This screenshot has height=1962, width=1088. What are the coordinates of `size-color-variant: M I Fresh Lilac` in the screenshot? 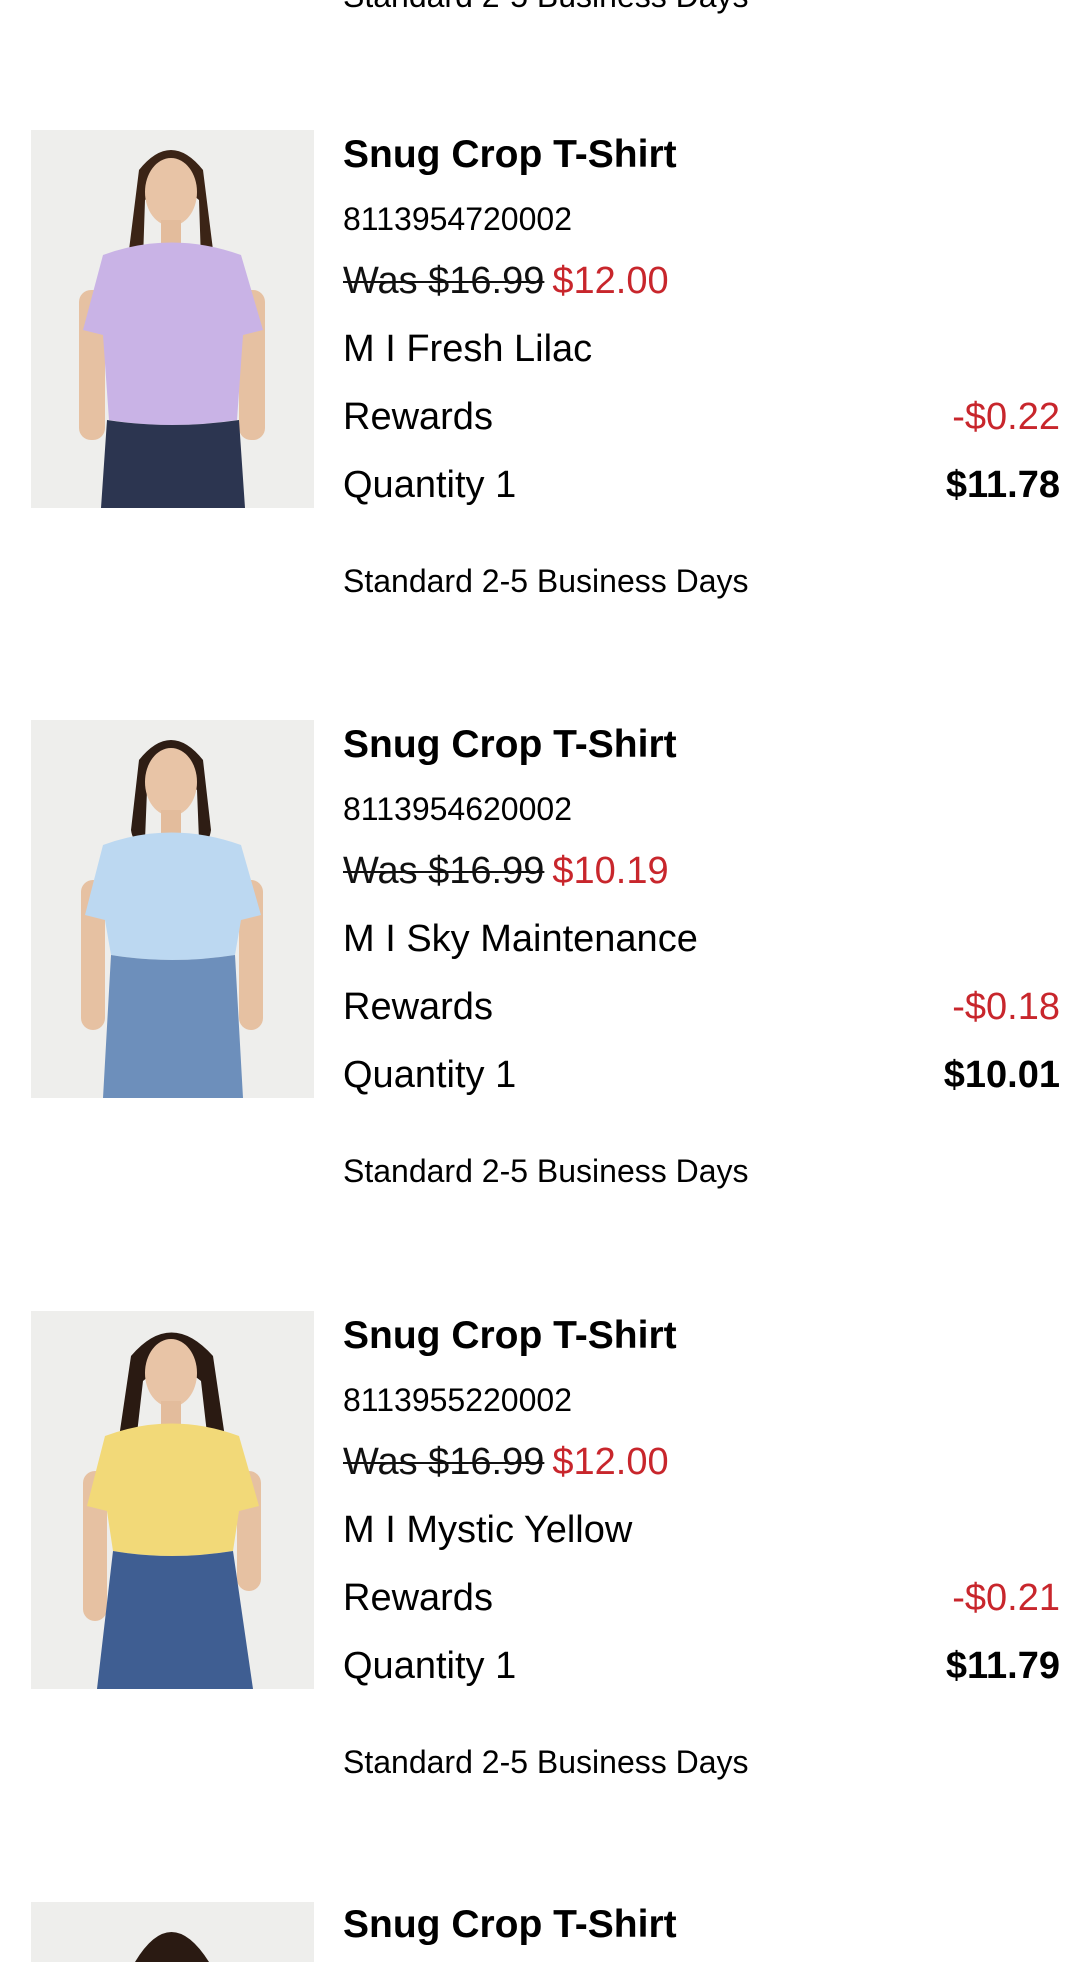 It's located at (468, 349).